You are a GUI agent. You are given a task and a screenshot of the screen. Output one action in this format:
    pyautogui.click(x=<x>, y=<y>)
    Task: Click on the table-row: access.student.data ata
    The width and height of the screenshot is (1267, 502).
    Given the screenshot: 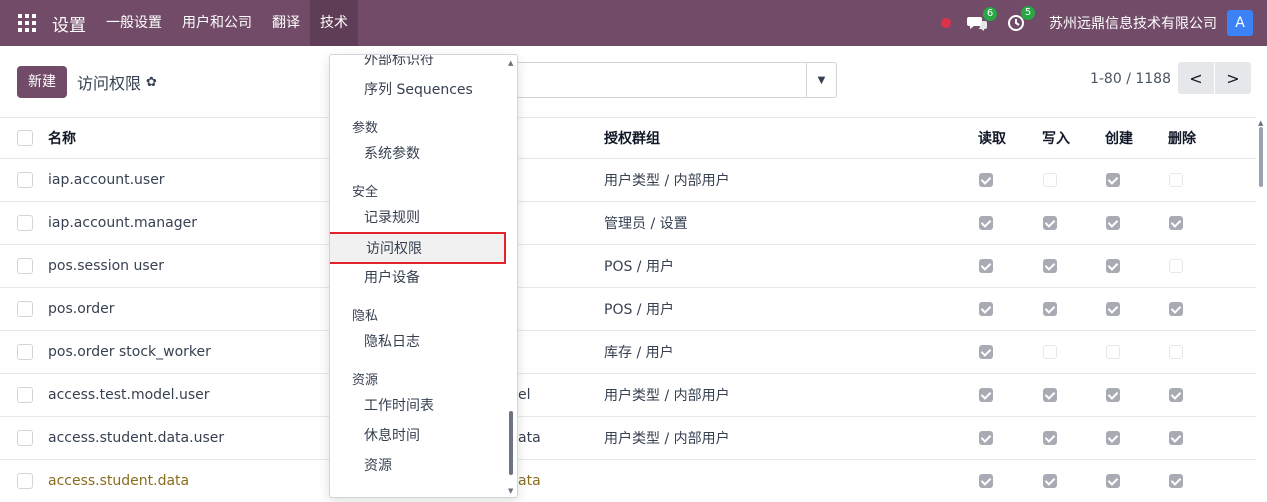 What is the action you would take?
    pyautogui.click(x=628, y=481)
    